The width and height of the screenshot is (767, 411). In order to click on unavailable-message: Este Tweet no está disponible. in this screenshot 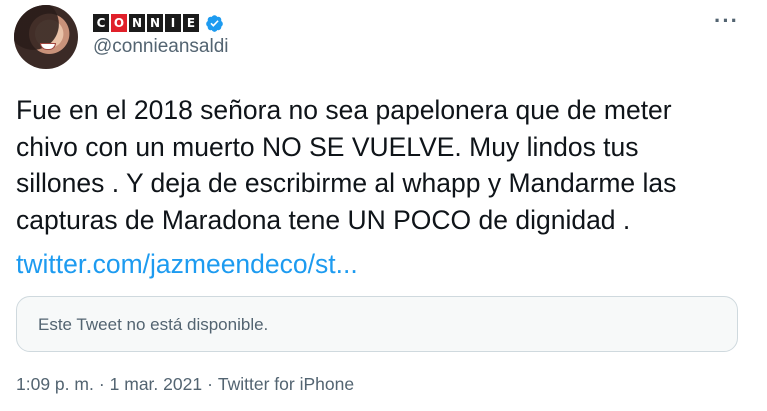, I will do `click(153, 324)`.